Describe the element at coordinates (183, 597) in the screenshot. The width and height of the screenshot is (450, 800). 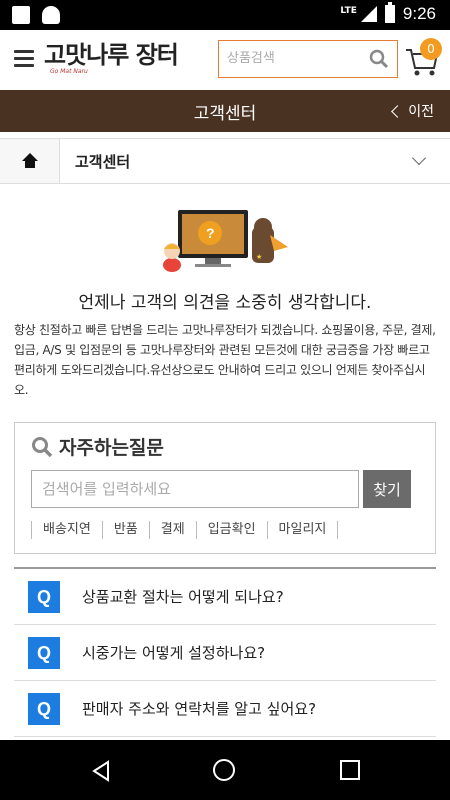
I see `question-text: 상품교환 절차는 어떻게 되나요?` at that location.